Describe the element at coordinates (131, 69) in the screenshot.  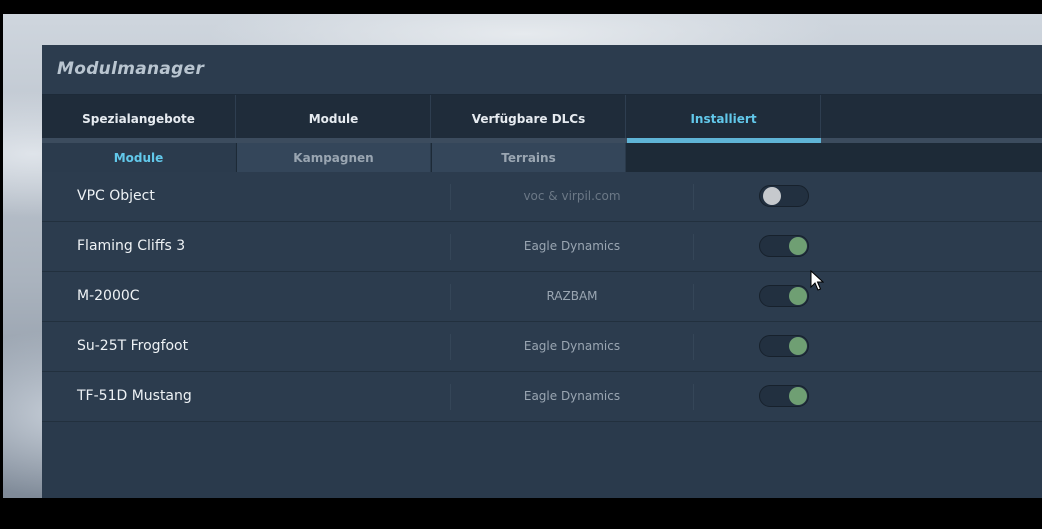
I see `window-title: Modulmanager` at that location.